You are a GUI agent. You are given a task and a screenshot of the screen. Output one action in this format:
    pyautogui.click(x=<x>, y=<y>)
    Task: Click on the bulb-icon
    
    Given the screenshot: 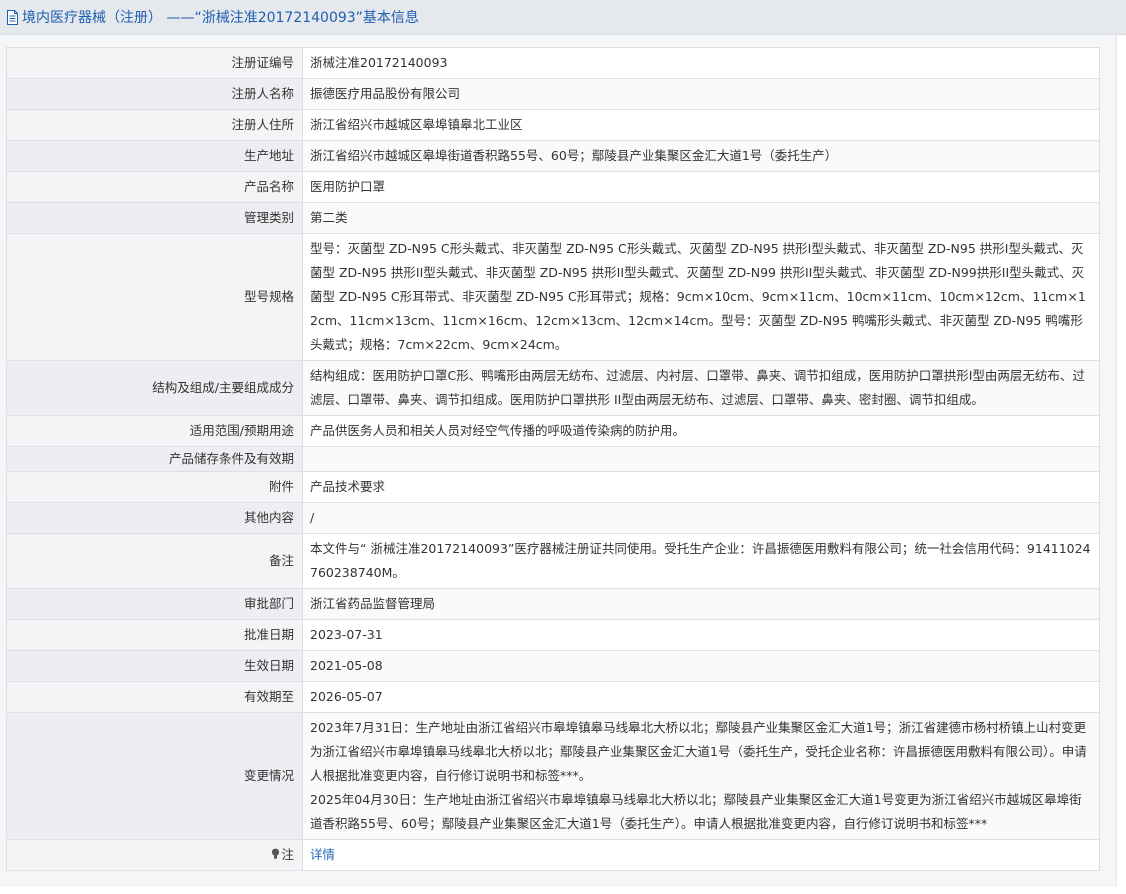 What is the action you would take?
    pyautogui.click(x=276, y=853)
    